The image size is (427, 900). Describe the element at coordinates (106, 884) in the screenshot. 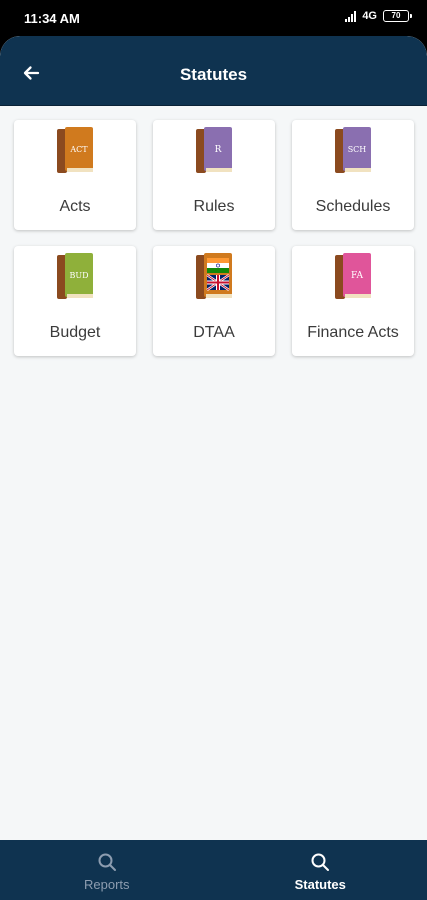

I see `nav-label: Reports` at that location.